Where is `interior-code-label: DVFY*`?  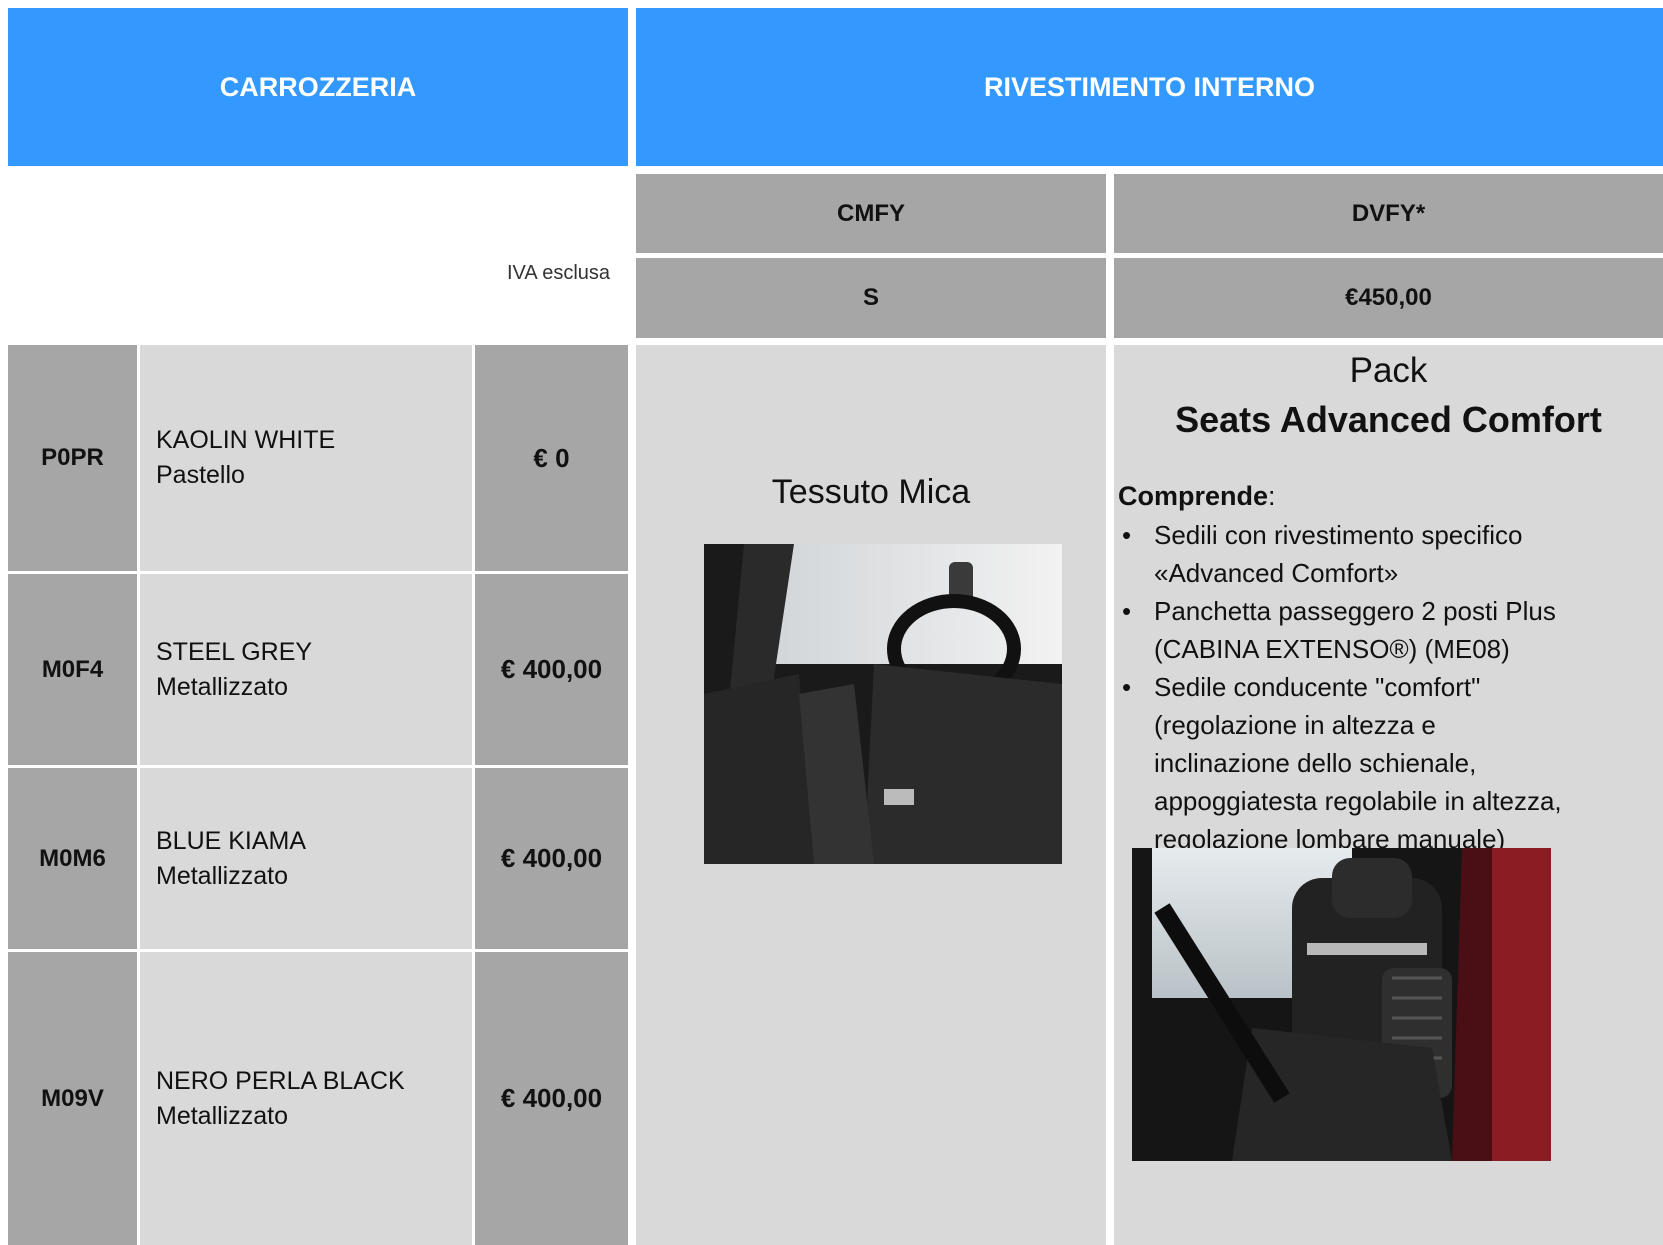 interior-code-label: DVFY* is located at coordinates (1388, 213).